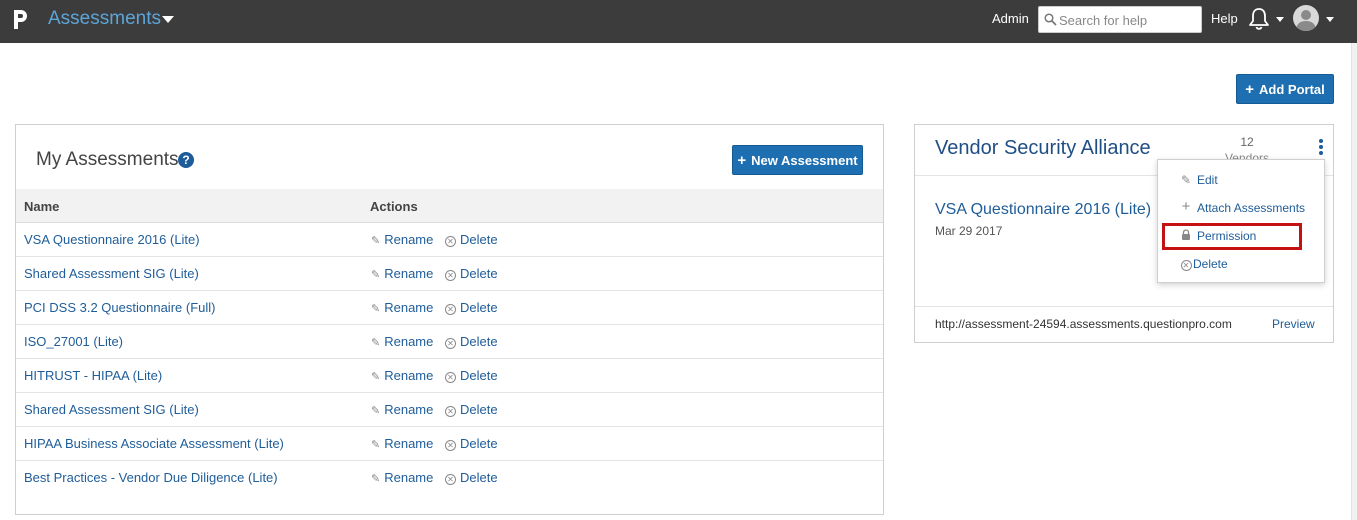 The height and width of the screenshot is (520, 1357). I want to click on menu-item-label: Attach Assessments, so click(1251, 208).